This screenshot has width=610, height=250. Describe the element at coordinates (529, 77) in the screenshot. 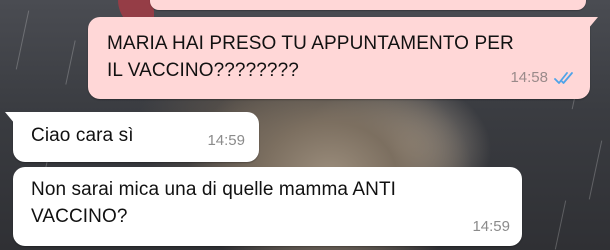

I see `message-time: 14:58` at that location.